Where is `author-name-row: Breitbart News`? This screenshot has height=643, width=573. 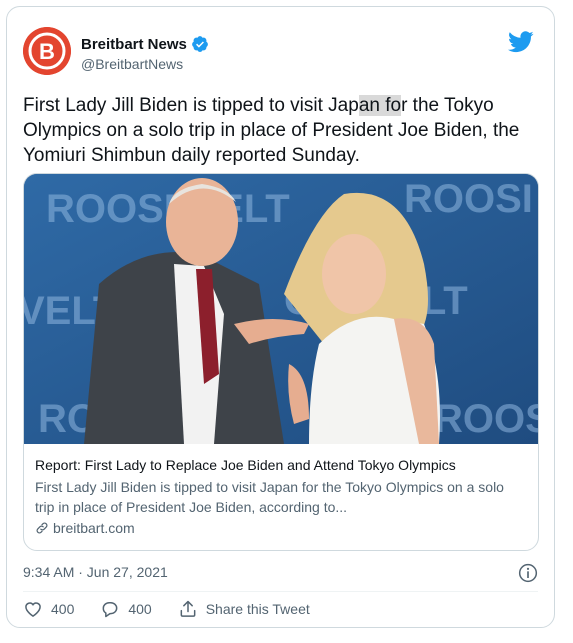
author-name-row: Breitbart News is located at coordinates (145, 44).